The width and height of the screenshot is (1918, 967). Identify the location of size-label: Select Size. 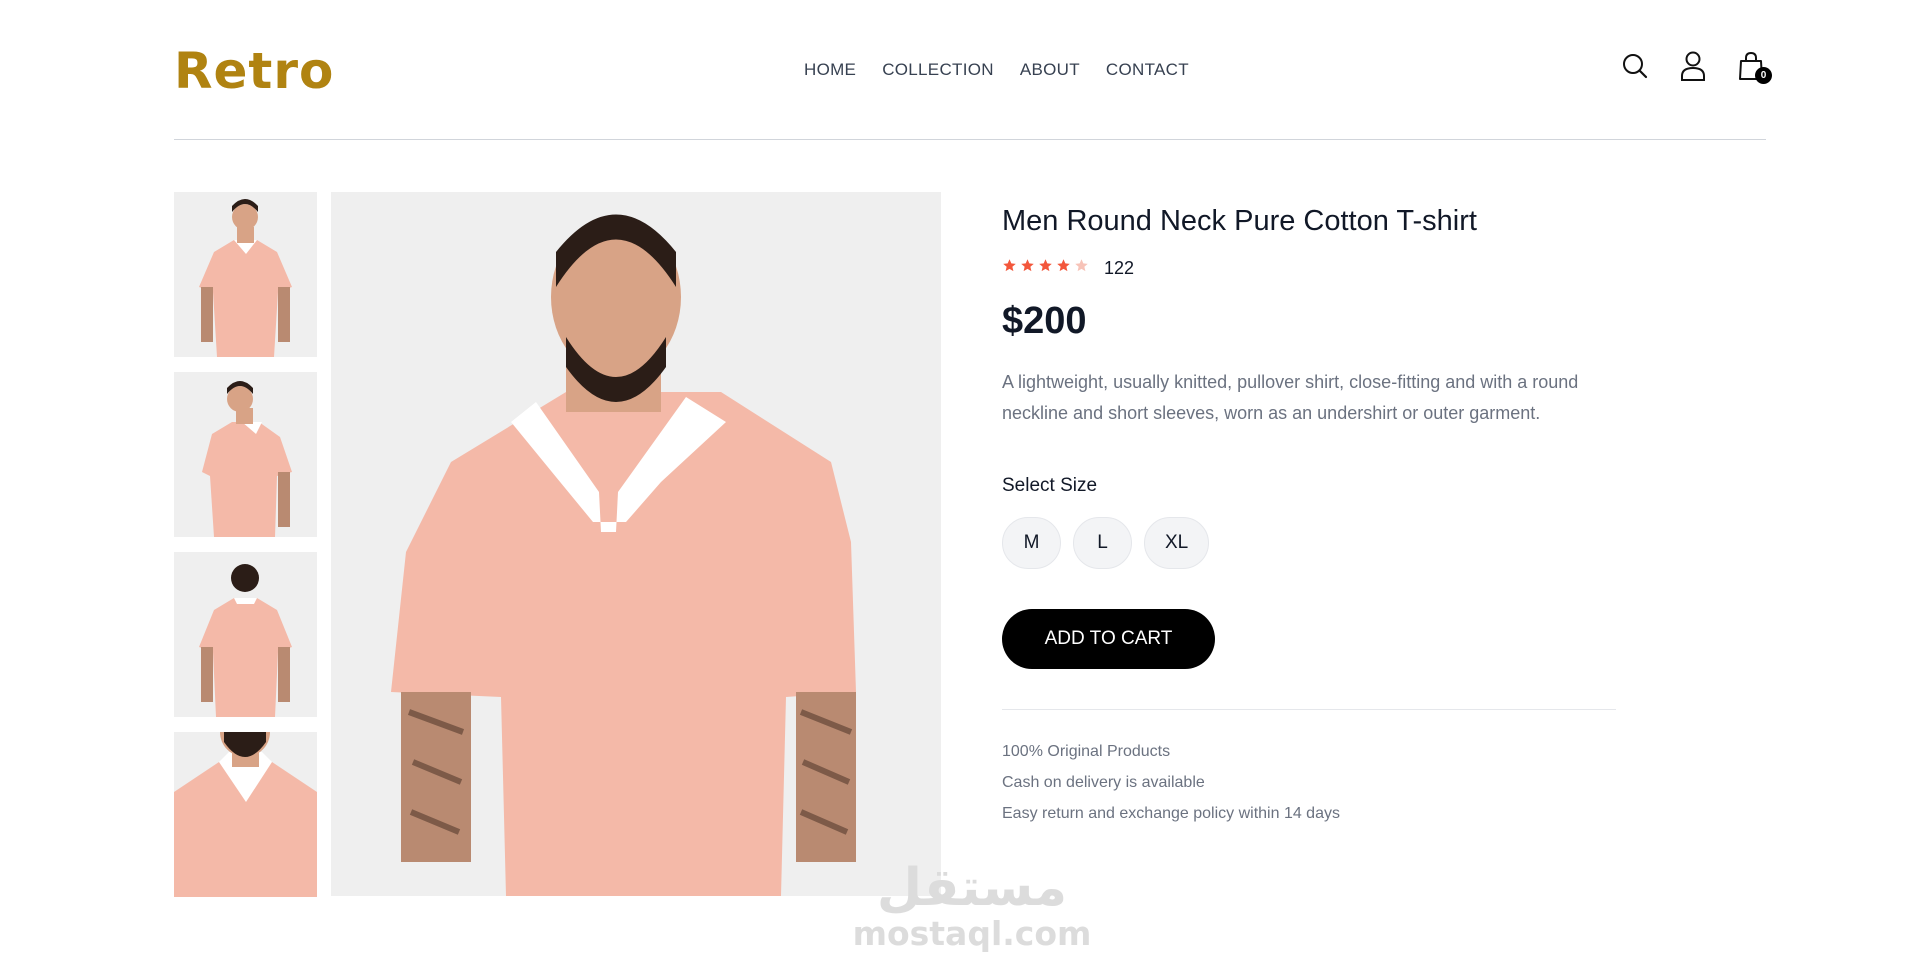
(1050, 485).